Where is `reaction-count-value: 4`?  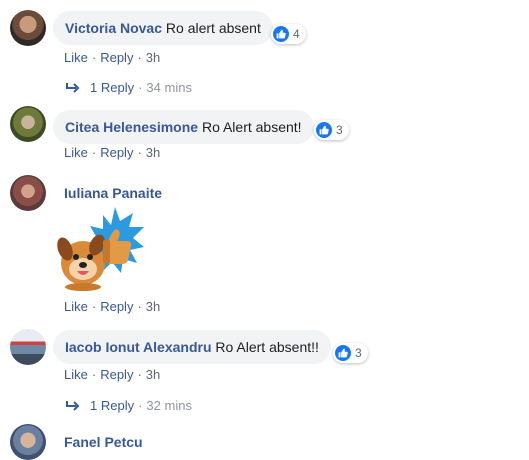
reaction-count-value: 4 is located at coordinates (296, 34).